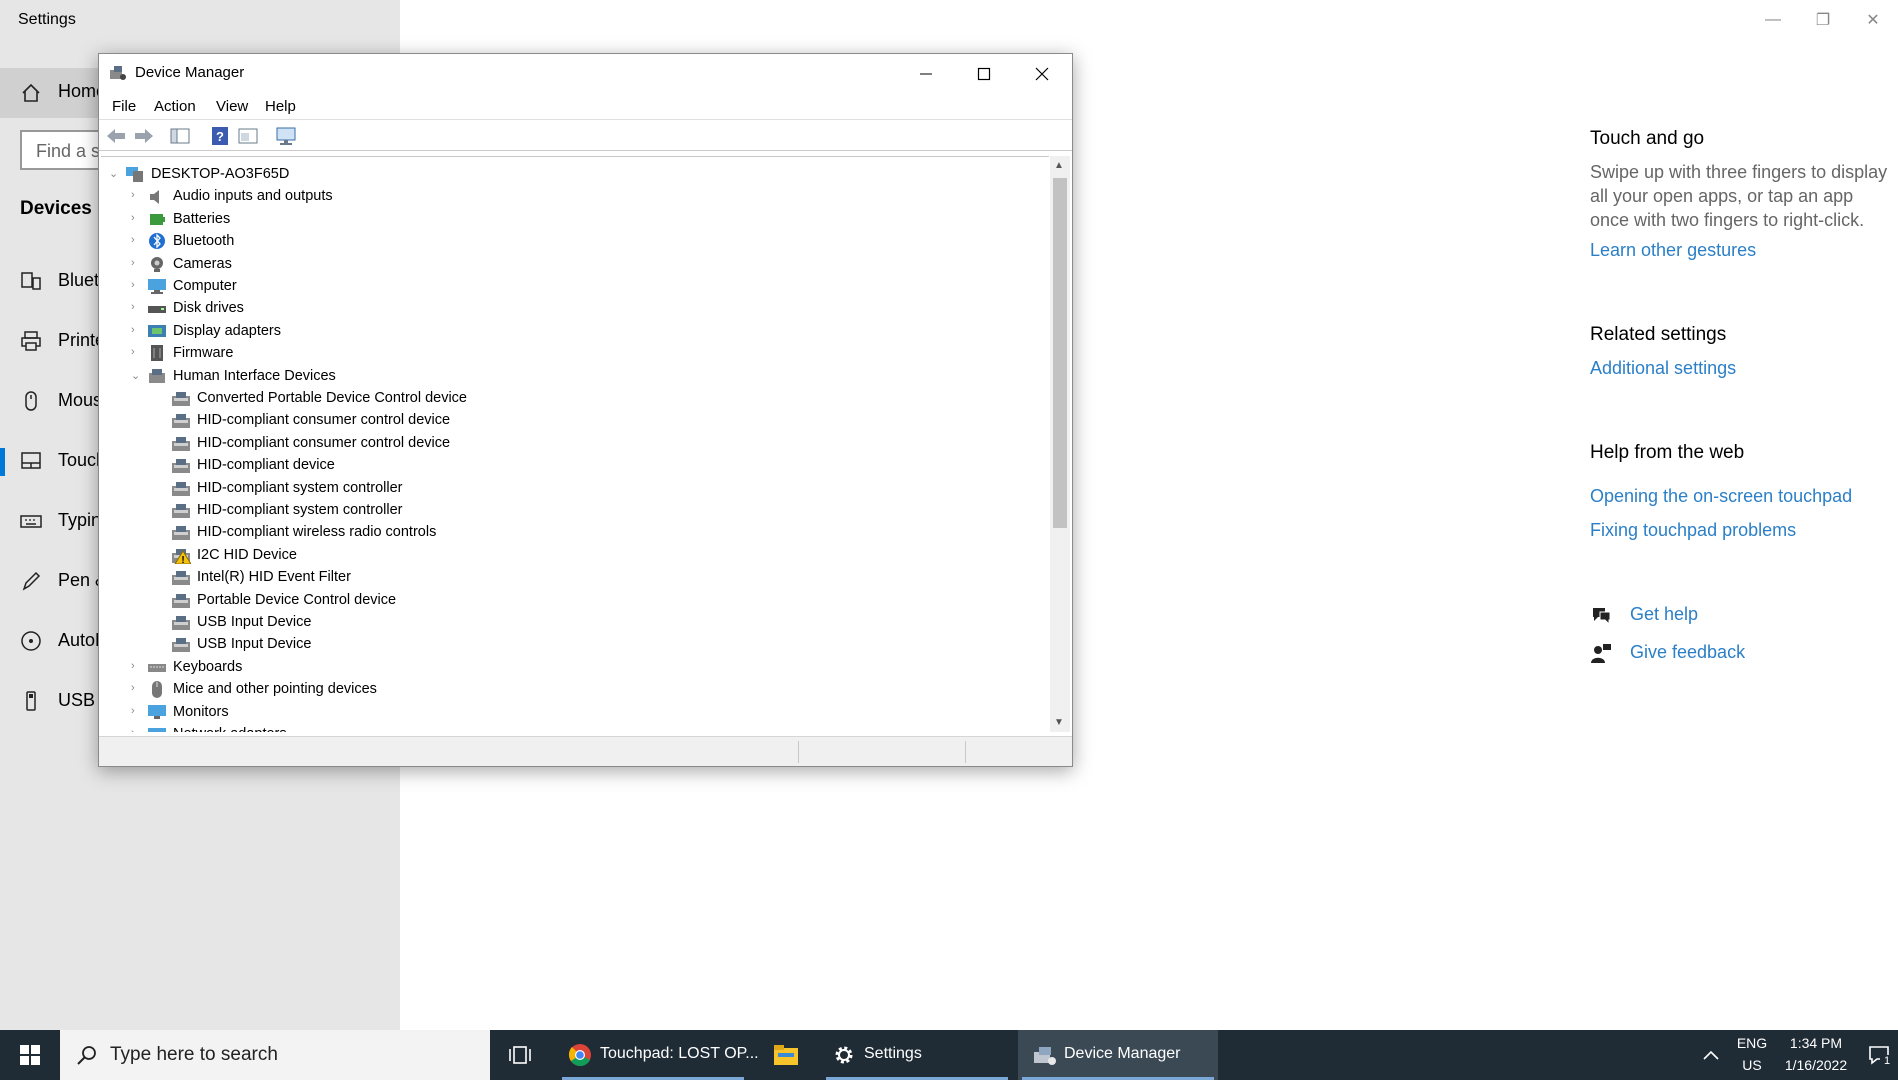  Describe the element at coordinates (144, 136) in the screenshot. I see `forward-arrow-icon` at that location.